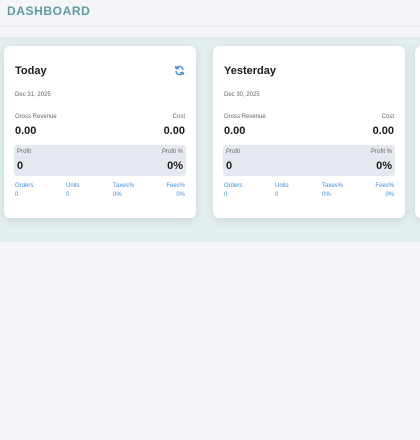  I want to click on card-date: Dec 31, 2025, so click(33, 95).